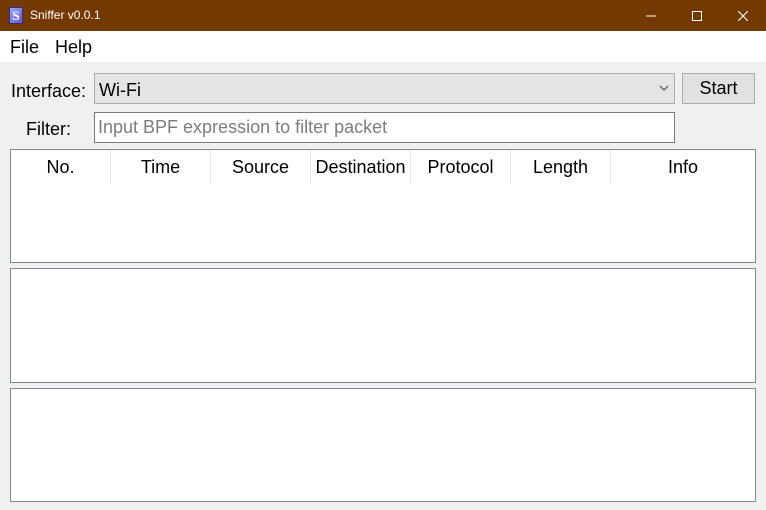  Describe the element at coordinates (384, 88) in the screenshot. I see `interface-select: Wi-Fi` at that location.